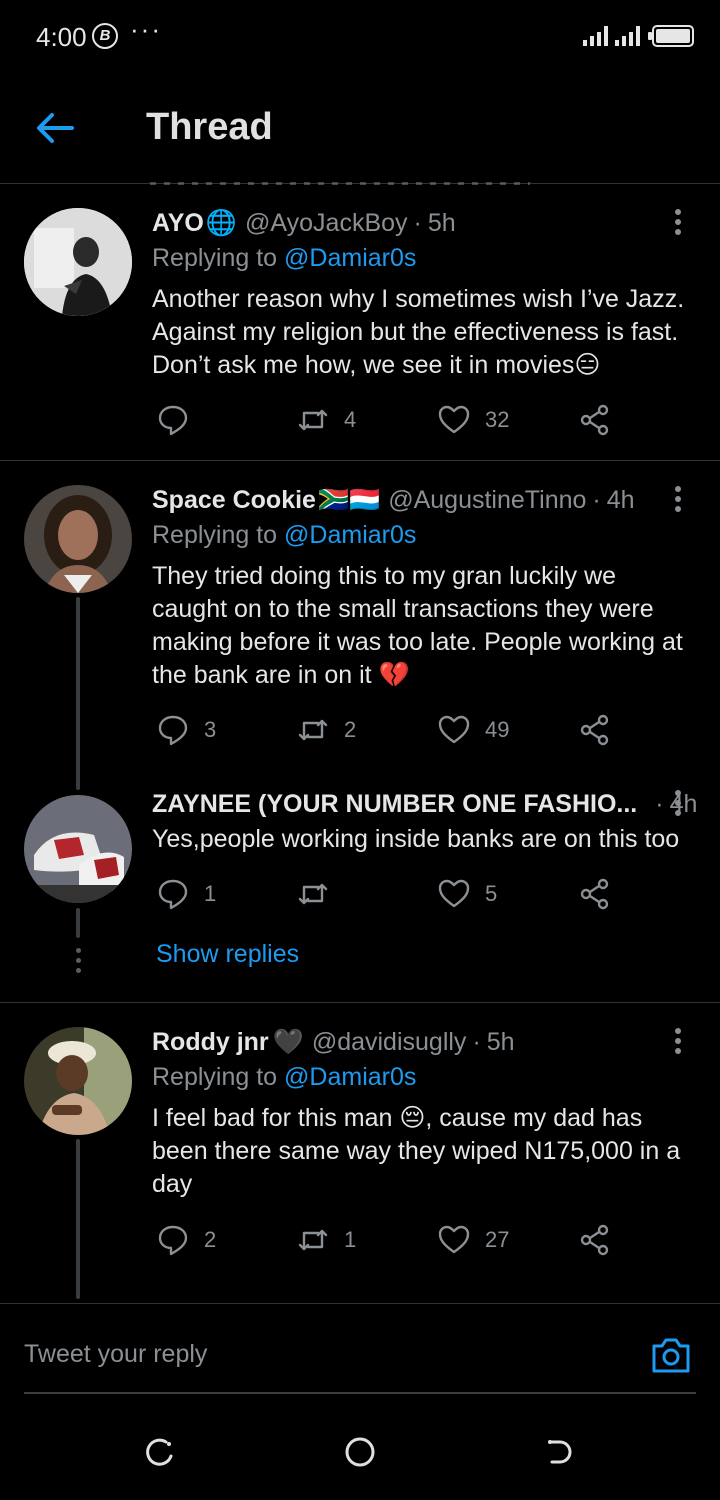  What do you see at coordinates (387, 894) in the screenshot?
I see `tweet-actions: 1 5` at bounding box center [387, 894].